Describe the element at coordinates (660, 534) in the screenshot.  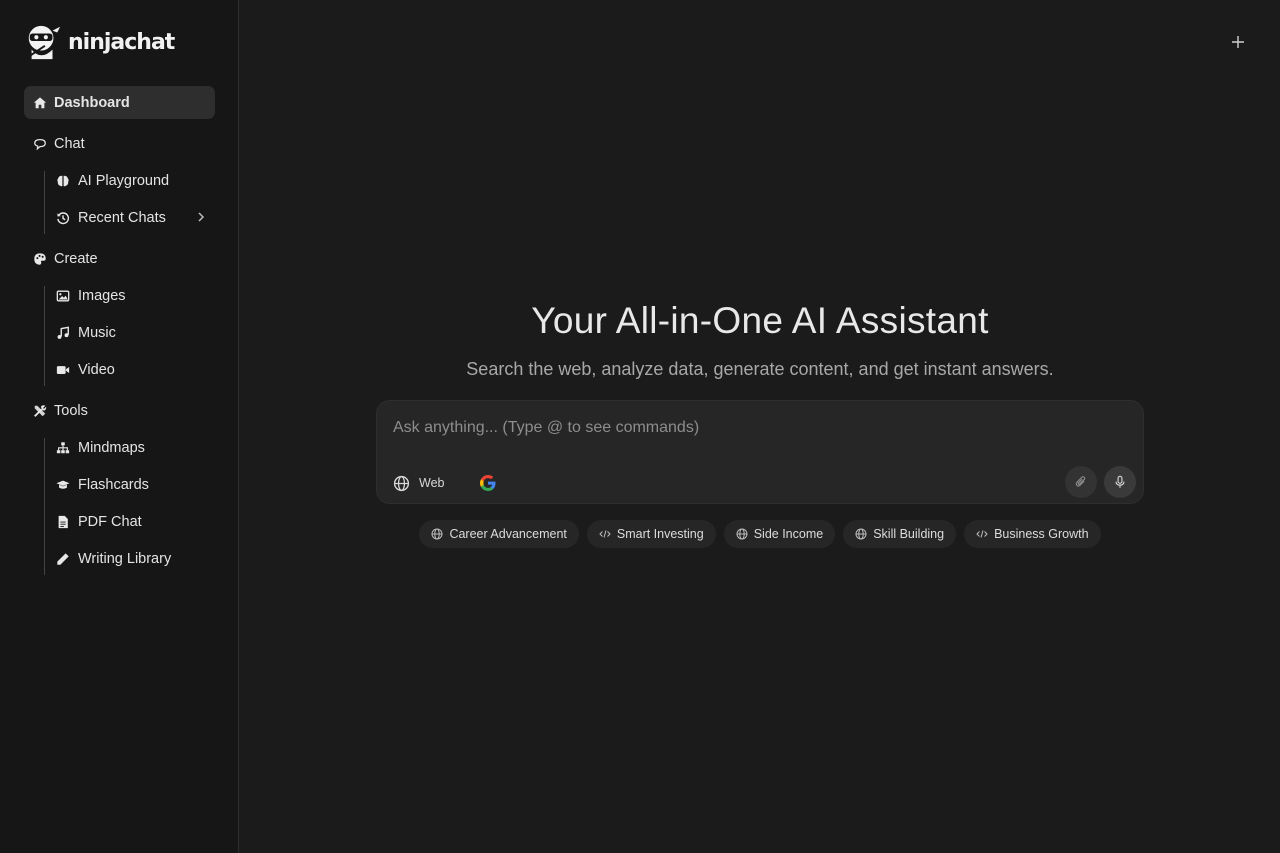
I see `suggestion-label: Smart Investing` at that location.